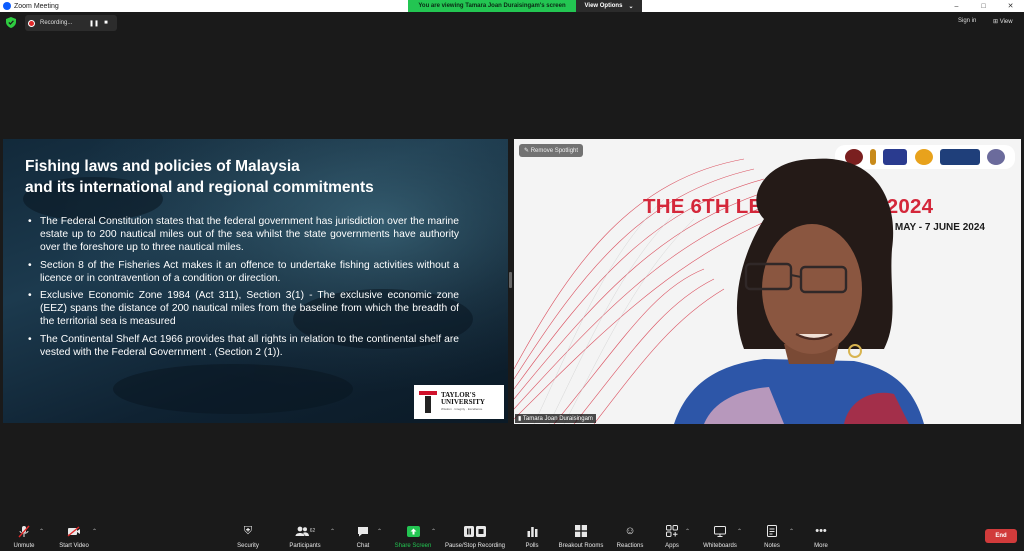 The height and width of the screenshot is (551, 1024). Describe the element at coordinates (772, 531) in the screenshot. I see `notes-icon` at that location.